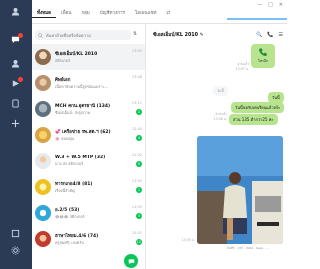 Image resolution: width=320 pixels, height=269 pixels. What do you see at coordinates (136, 233) in the screenshot?
I see `chat-time: 10:31` at bounding box center [136, 233].